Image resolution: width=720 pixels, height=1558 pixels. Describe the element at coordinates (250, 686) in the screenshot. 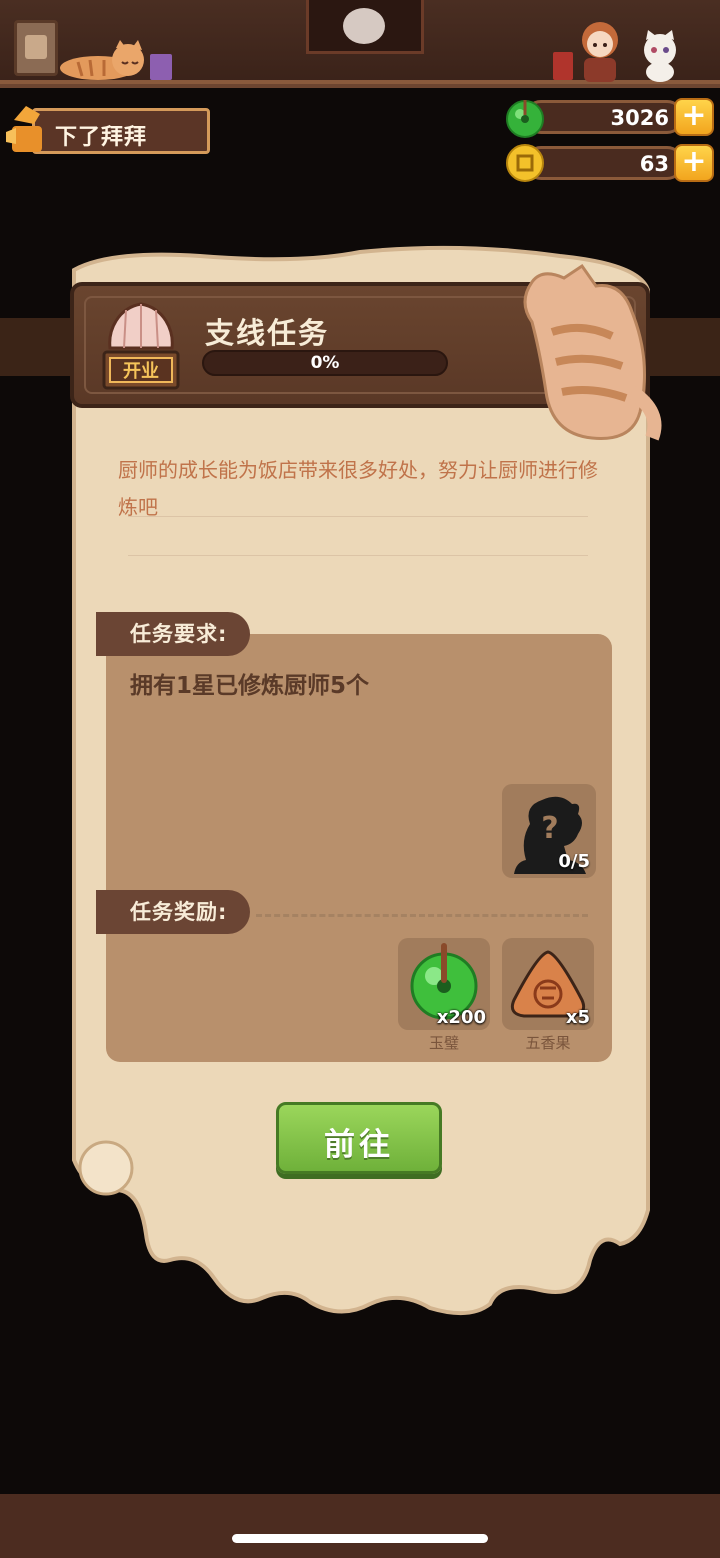

I see `requirement-text: 拥有1星已修炼厨师5个` at that location.